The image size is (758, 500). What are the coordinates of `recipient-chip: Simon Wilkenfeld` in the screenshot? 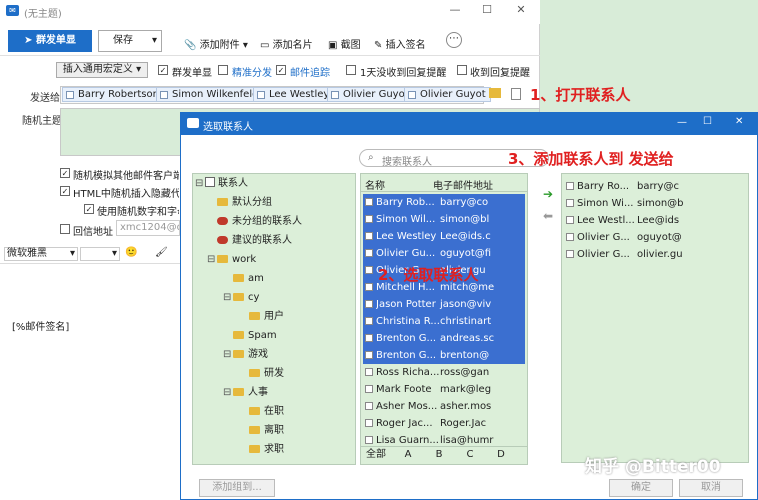 It's located at (210, 94).